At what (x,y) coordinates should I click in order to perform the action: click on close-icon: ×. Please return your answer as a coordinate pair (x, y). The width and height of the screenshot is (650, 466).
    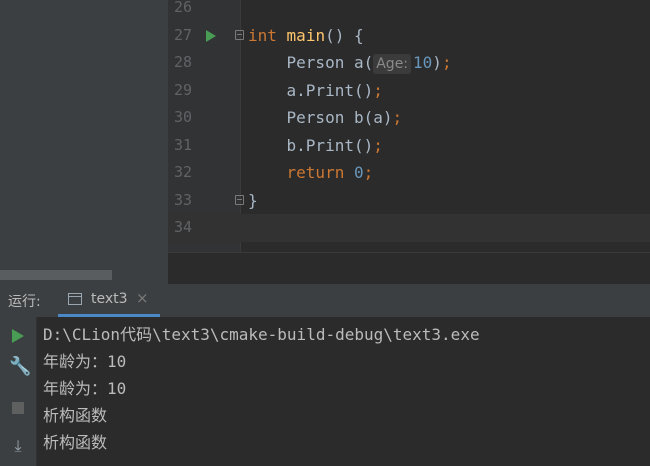
    Looking at the image, I should click on (142, 298).